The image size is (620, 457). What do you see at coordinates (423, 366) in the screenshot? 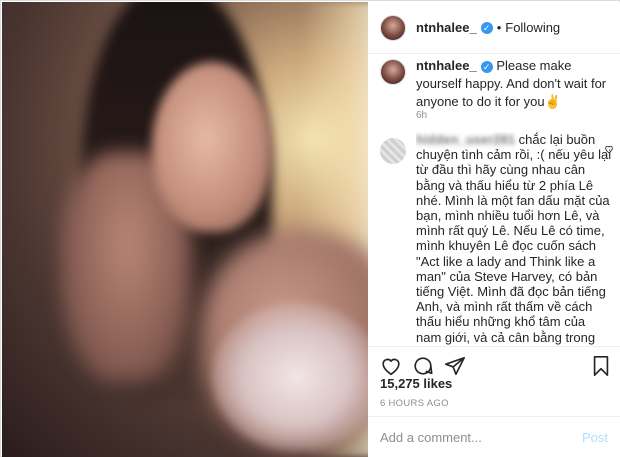
I see `comment-icon` at bounding box center [423, 366].